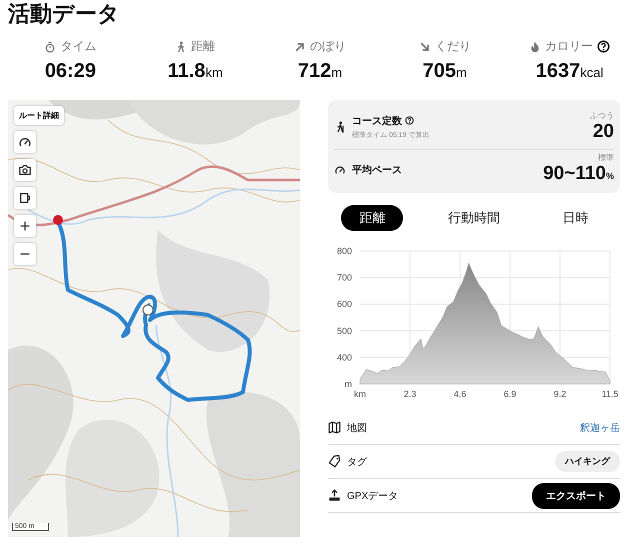 The height and width of the screenshot is (547, 640). Describe the element at coordinates (377, 121) in the screenshot. I see `course-label: コース定数` at that location.